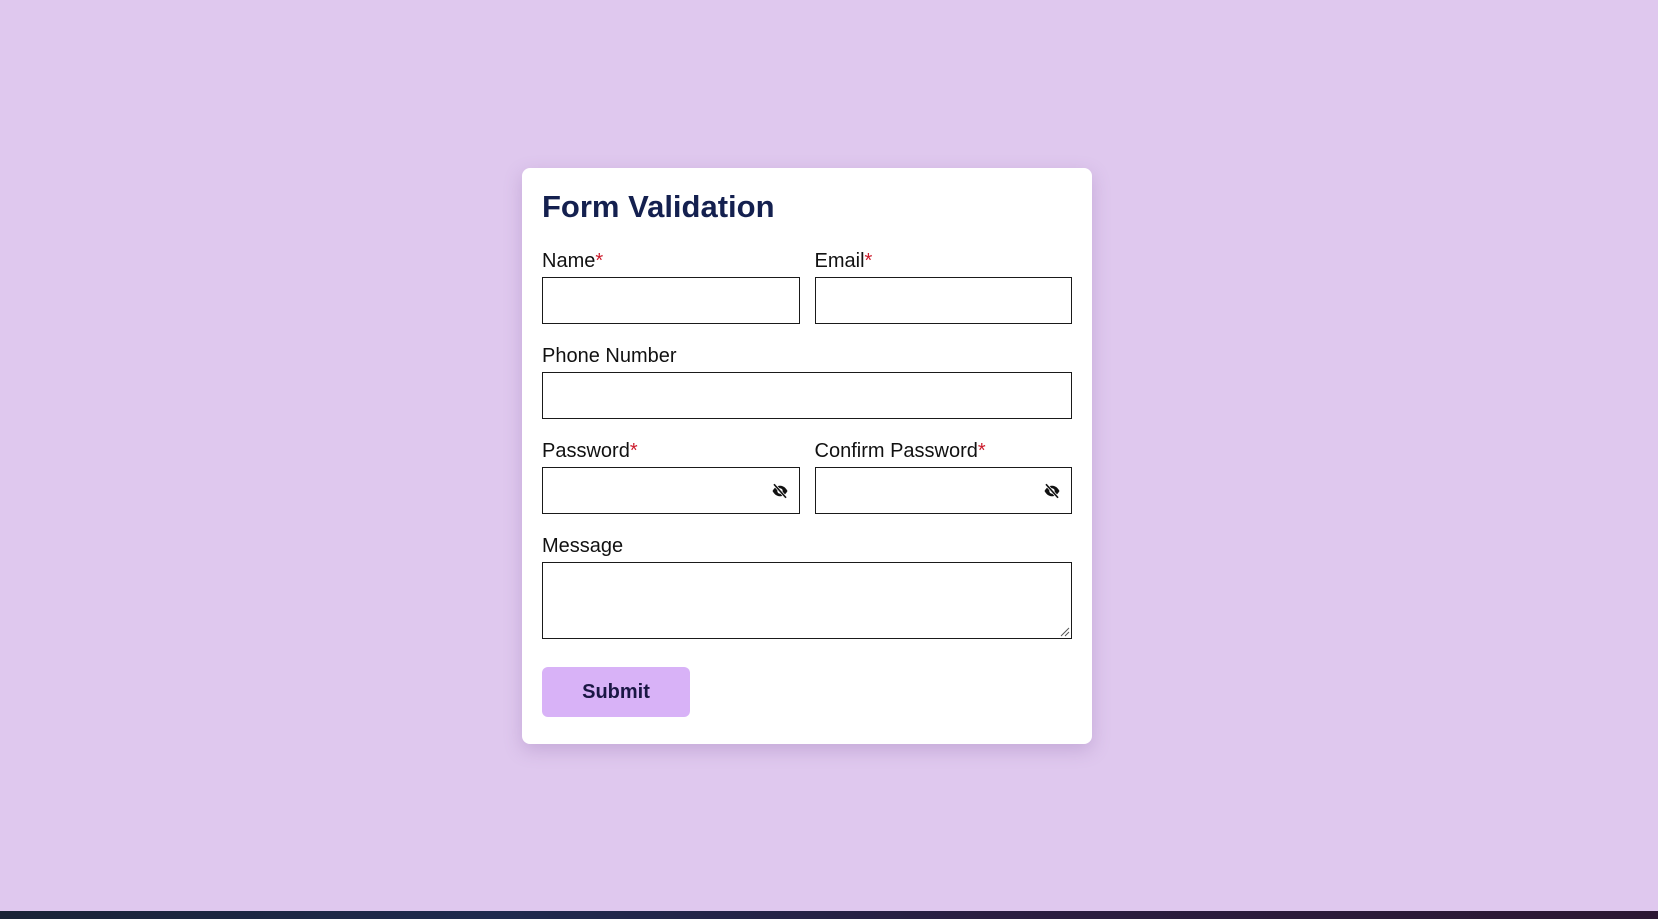 Image resolution: width=1658 pixels, height=919 pixels. I want to click on name-field-group: Name*, so click(671, 287).